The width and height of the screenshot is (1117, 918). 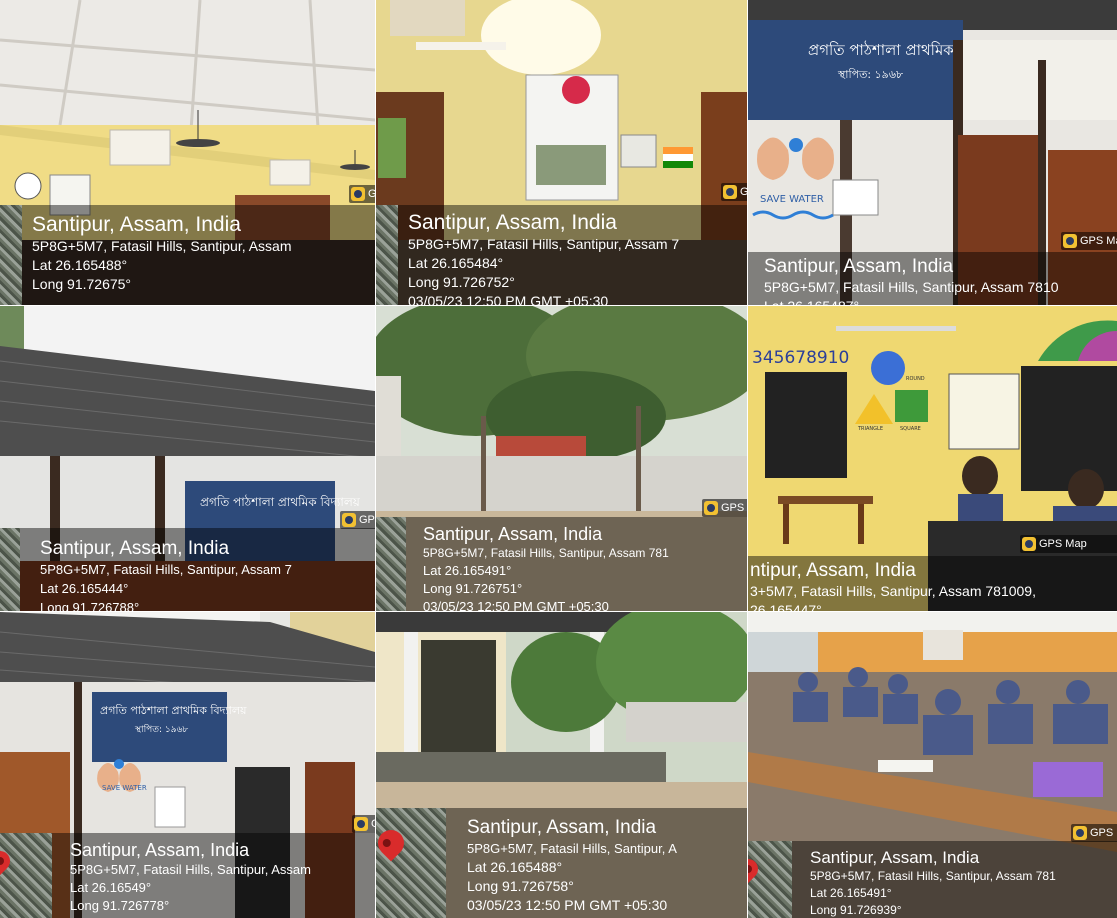 What do you see at coordinates (120, 905) in the screenshot?
I see `longitude: Long 91.726778°` at bounding box center [120, 905].